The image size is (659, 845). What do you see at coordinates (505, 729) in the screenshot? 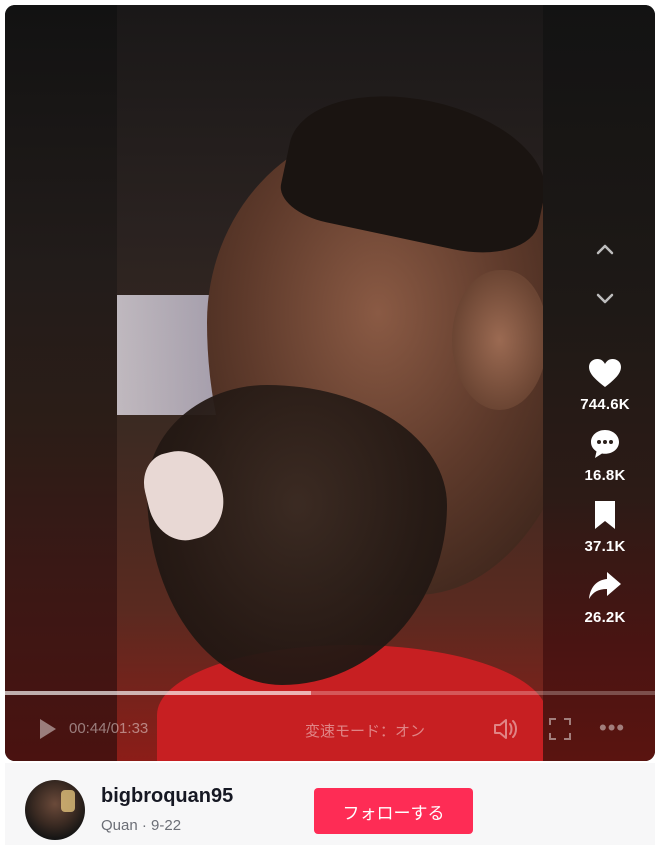
I see `volume-icon` at bounding box center [505, 729].